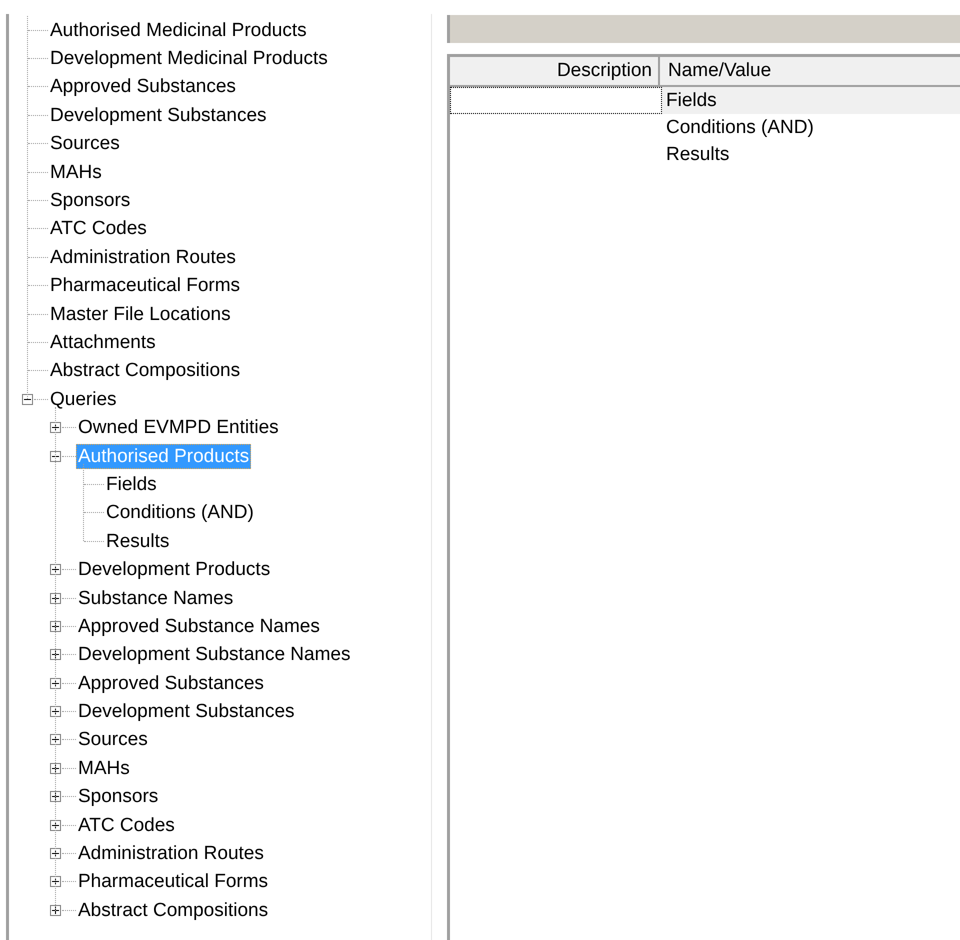  Describe the element at coordinates (131, 484) in the screenshot. I see `tree-item: Fields` at that location.